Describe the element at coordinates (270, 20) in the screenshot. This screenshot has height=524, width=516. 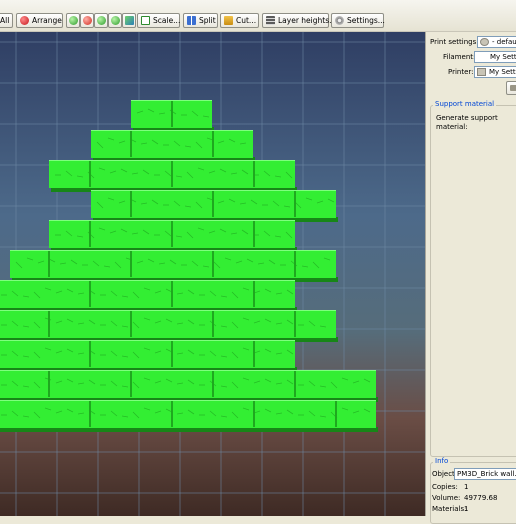
I see `layers-icon` at that location.